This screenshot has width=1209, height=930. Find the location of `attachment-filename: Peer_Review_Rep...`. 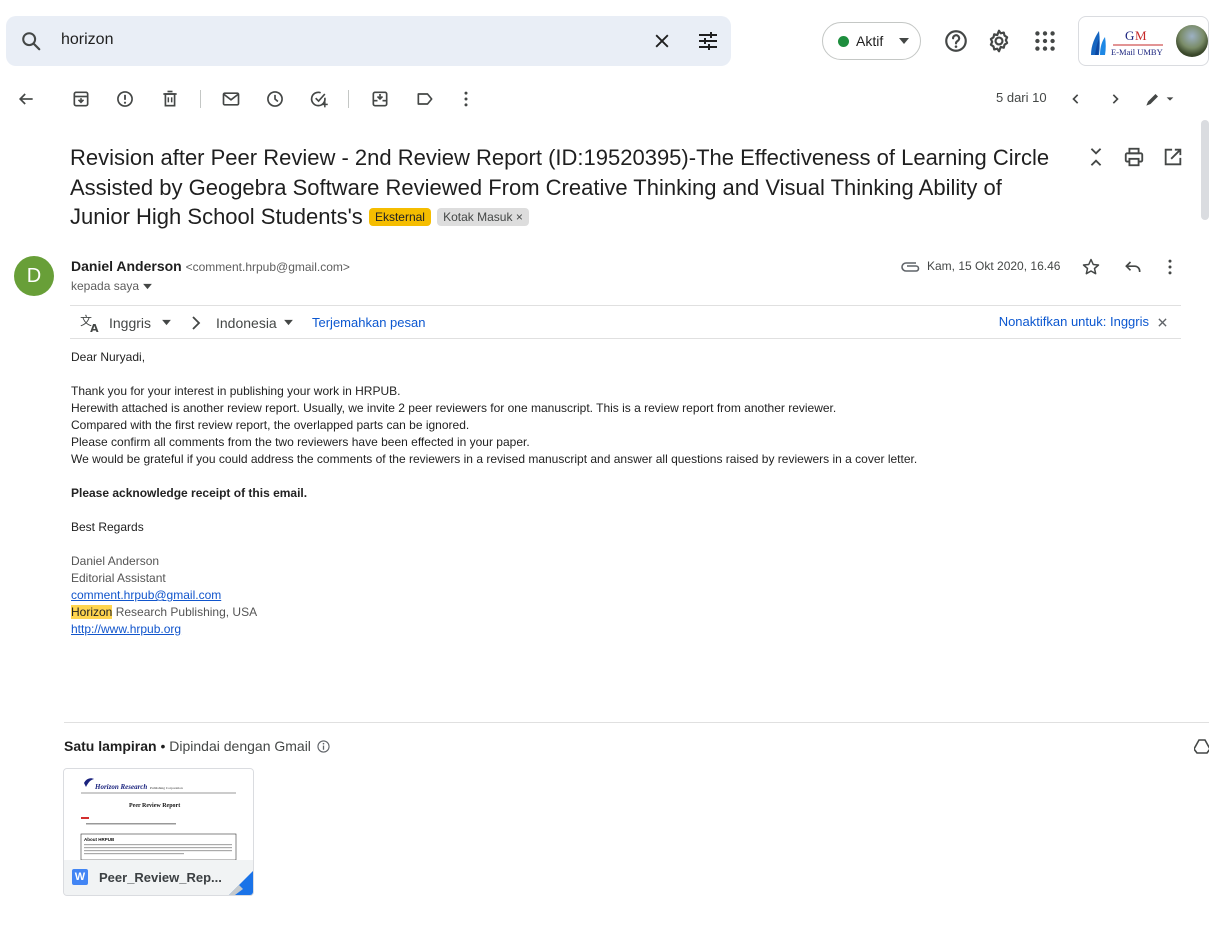

attachment-filename: Peer_Review_Rep... is located at coordinates (160, 877).